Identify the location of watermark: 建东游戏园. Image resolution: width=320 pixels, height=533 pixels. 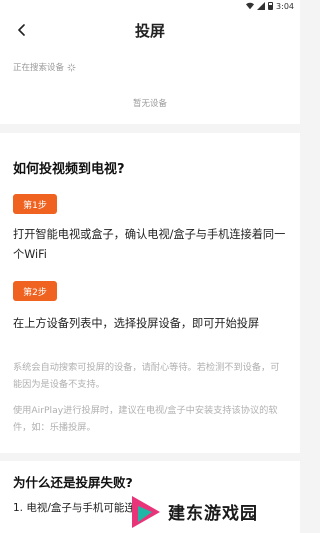
(215, 511).